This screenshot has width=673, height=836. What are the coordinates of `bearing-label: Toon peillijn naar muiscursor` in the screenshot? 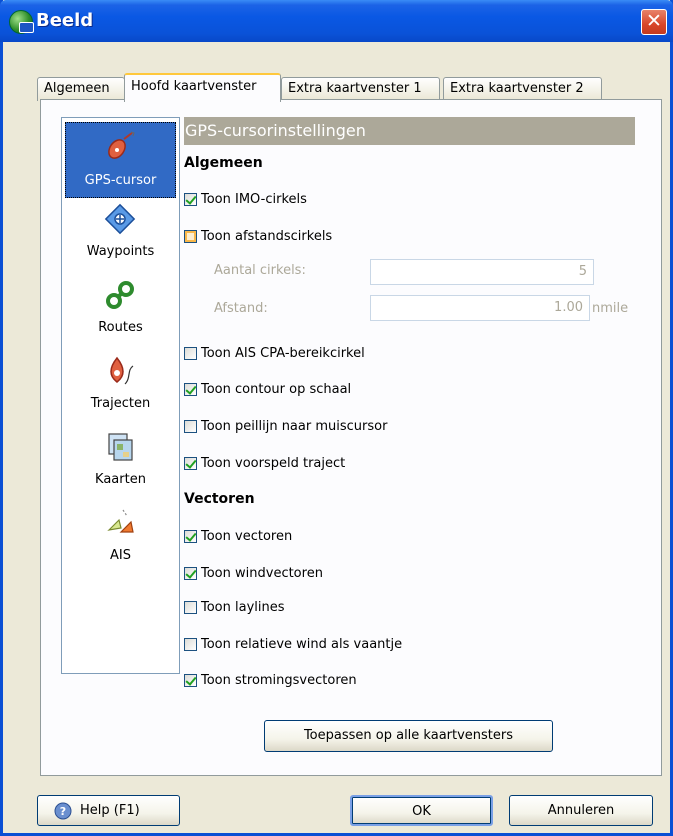 It's located at (294, 426).